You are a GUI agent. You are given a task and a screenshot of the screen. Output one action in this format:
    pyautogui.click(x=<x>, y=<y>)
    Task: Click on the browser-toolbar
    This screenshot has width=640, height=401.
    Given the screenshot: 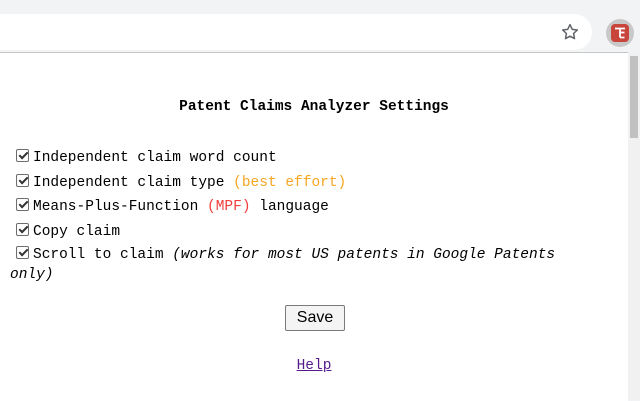 What is the action you would take?
    pyautogui.click(x=320, y=27)
    